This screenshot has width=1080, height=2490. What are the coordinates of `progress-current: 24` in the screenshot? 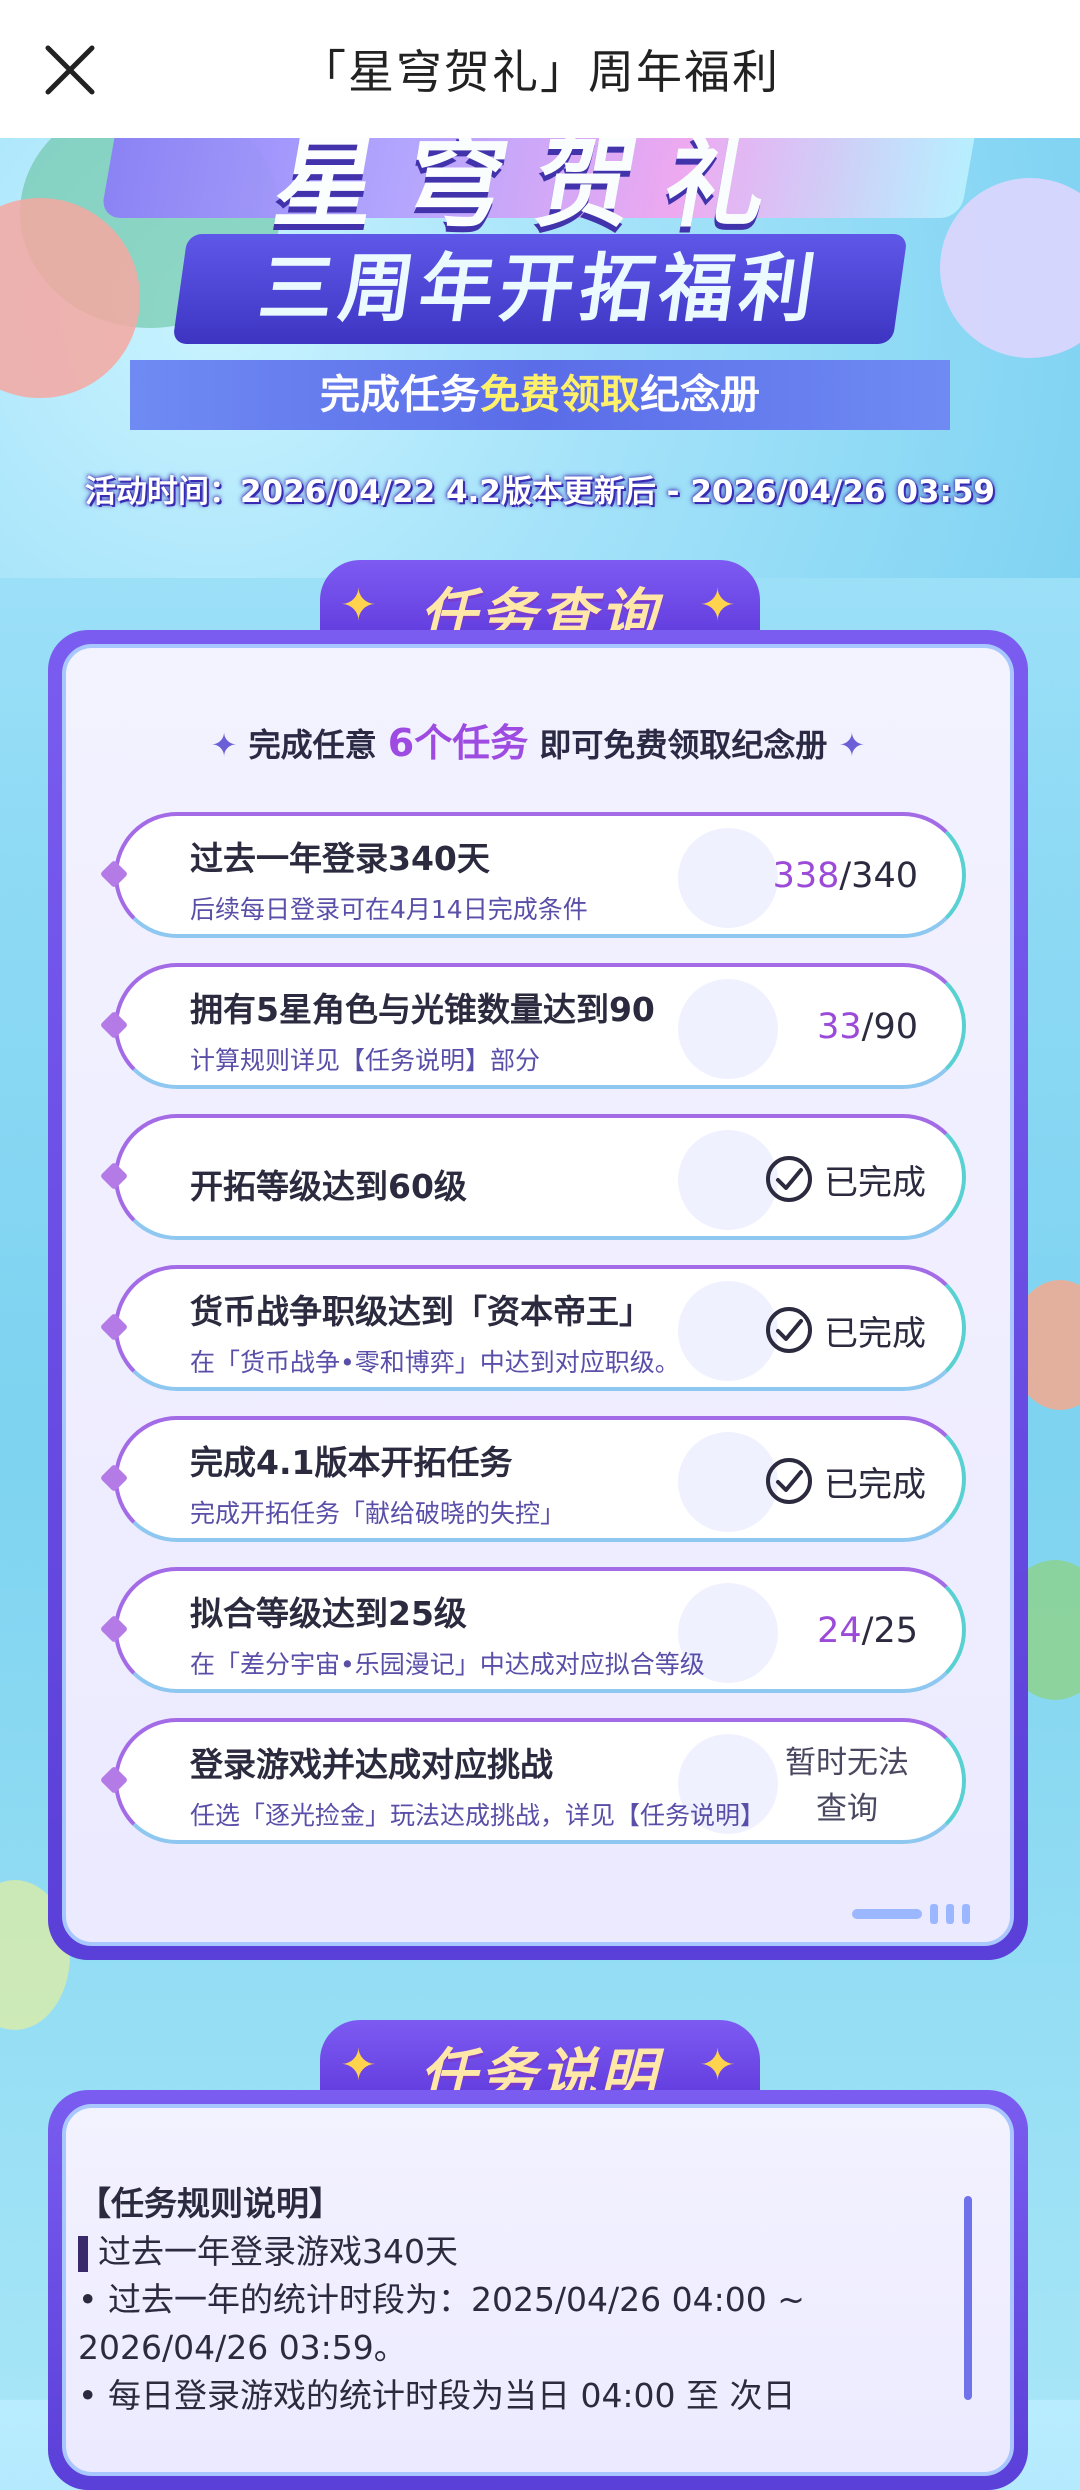 It's located at (839, 1631).